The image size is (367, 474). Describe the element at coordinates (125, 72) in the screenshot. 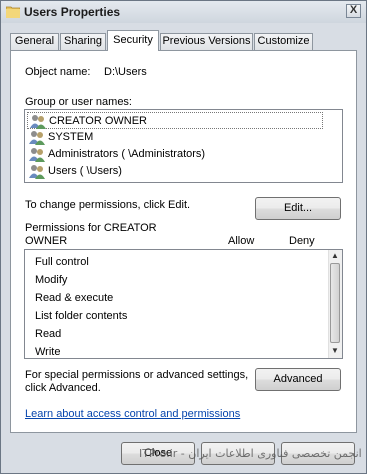

I see `object-name-value: D:\Users` at that location.